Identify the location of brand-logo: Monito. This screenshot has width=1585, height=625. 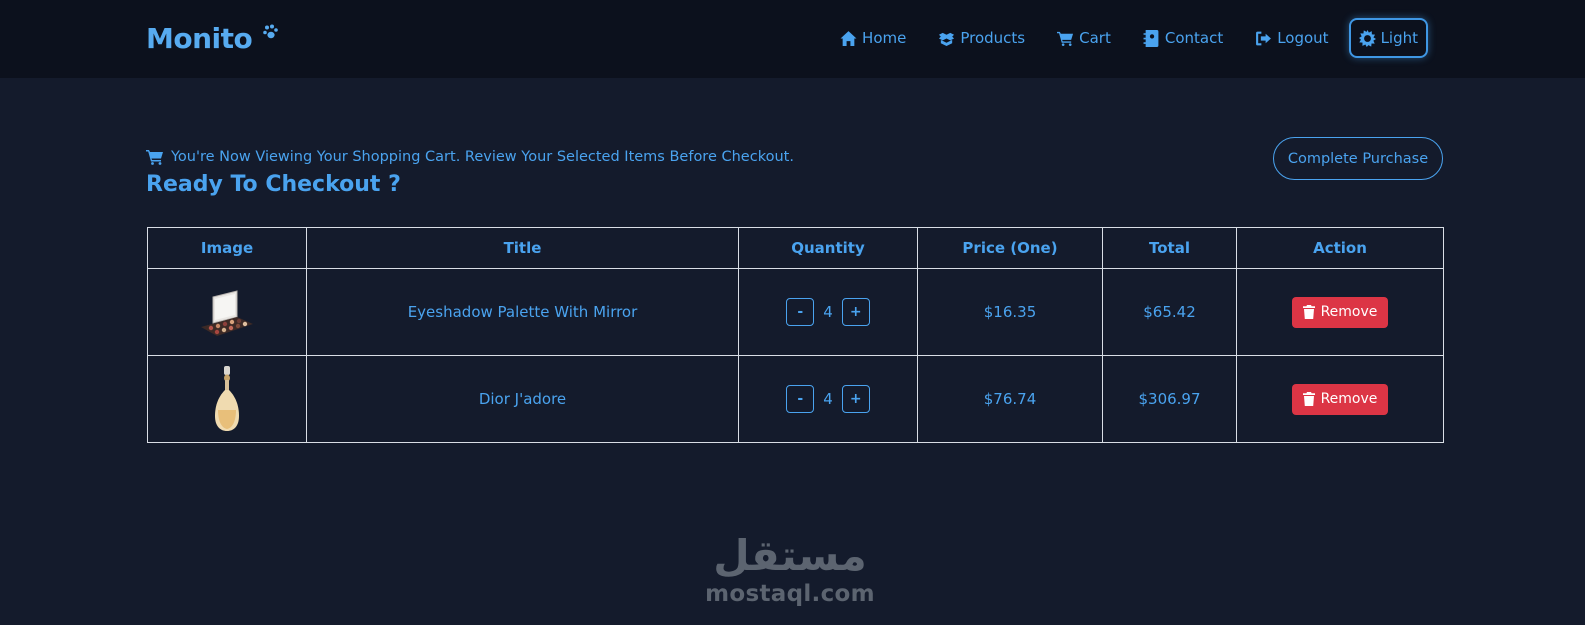
(212, 39).